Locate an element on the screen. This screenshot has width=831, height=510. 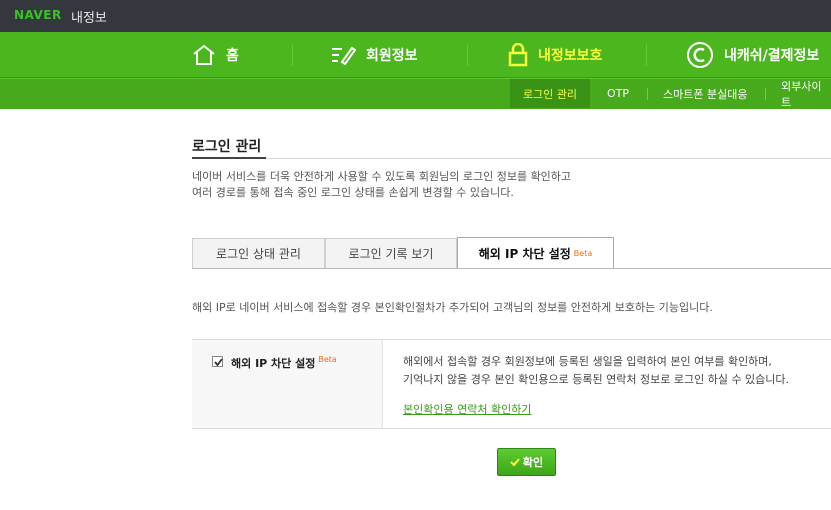
subnav-phone-loss: 스마트폰 분실대응 is located at coordinates (705, 93).